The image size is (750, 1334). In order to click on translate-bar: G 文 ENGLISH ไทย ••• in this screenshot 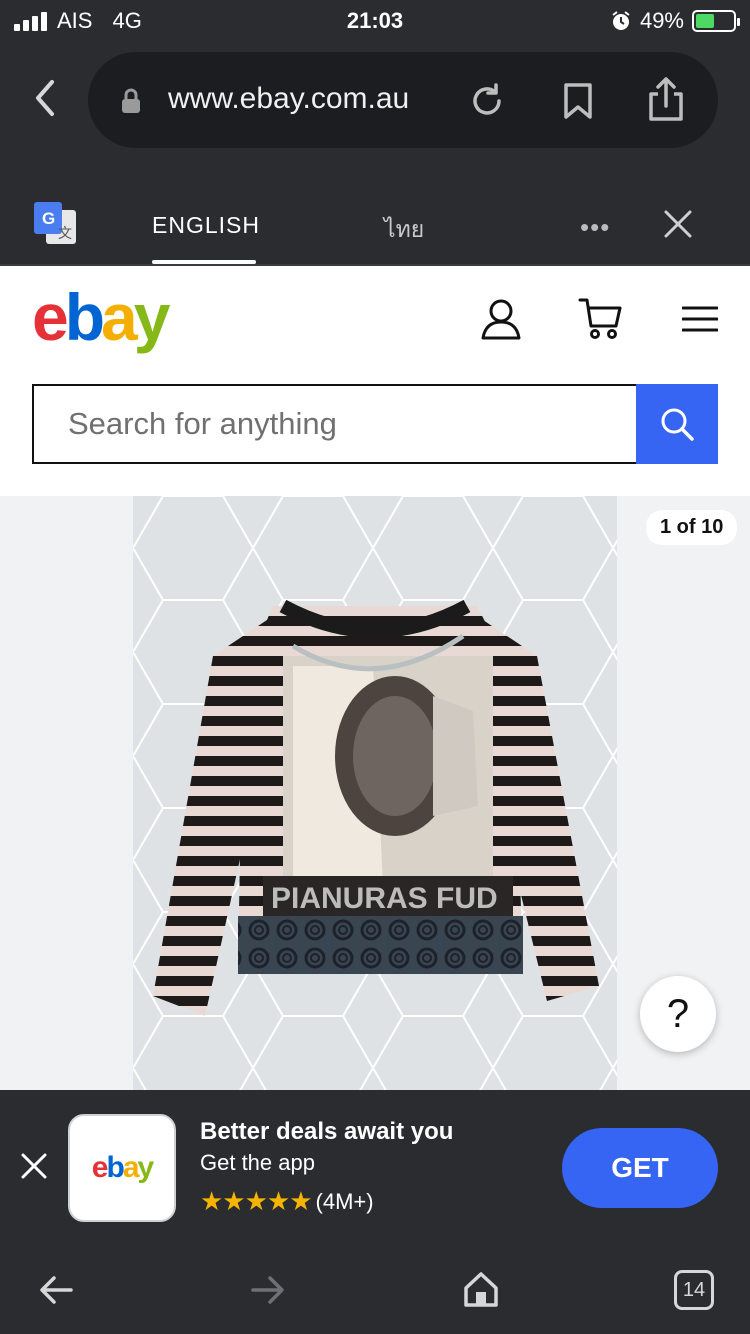, I will do `click(375, 215)`.